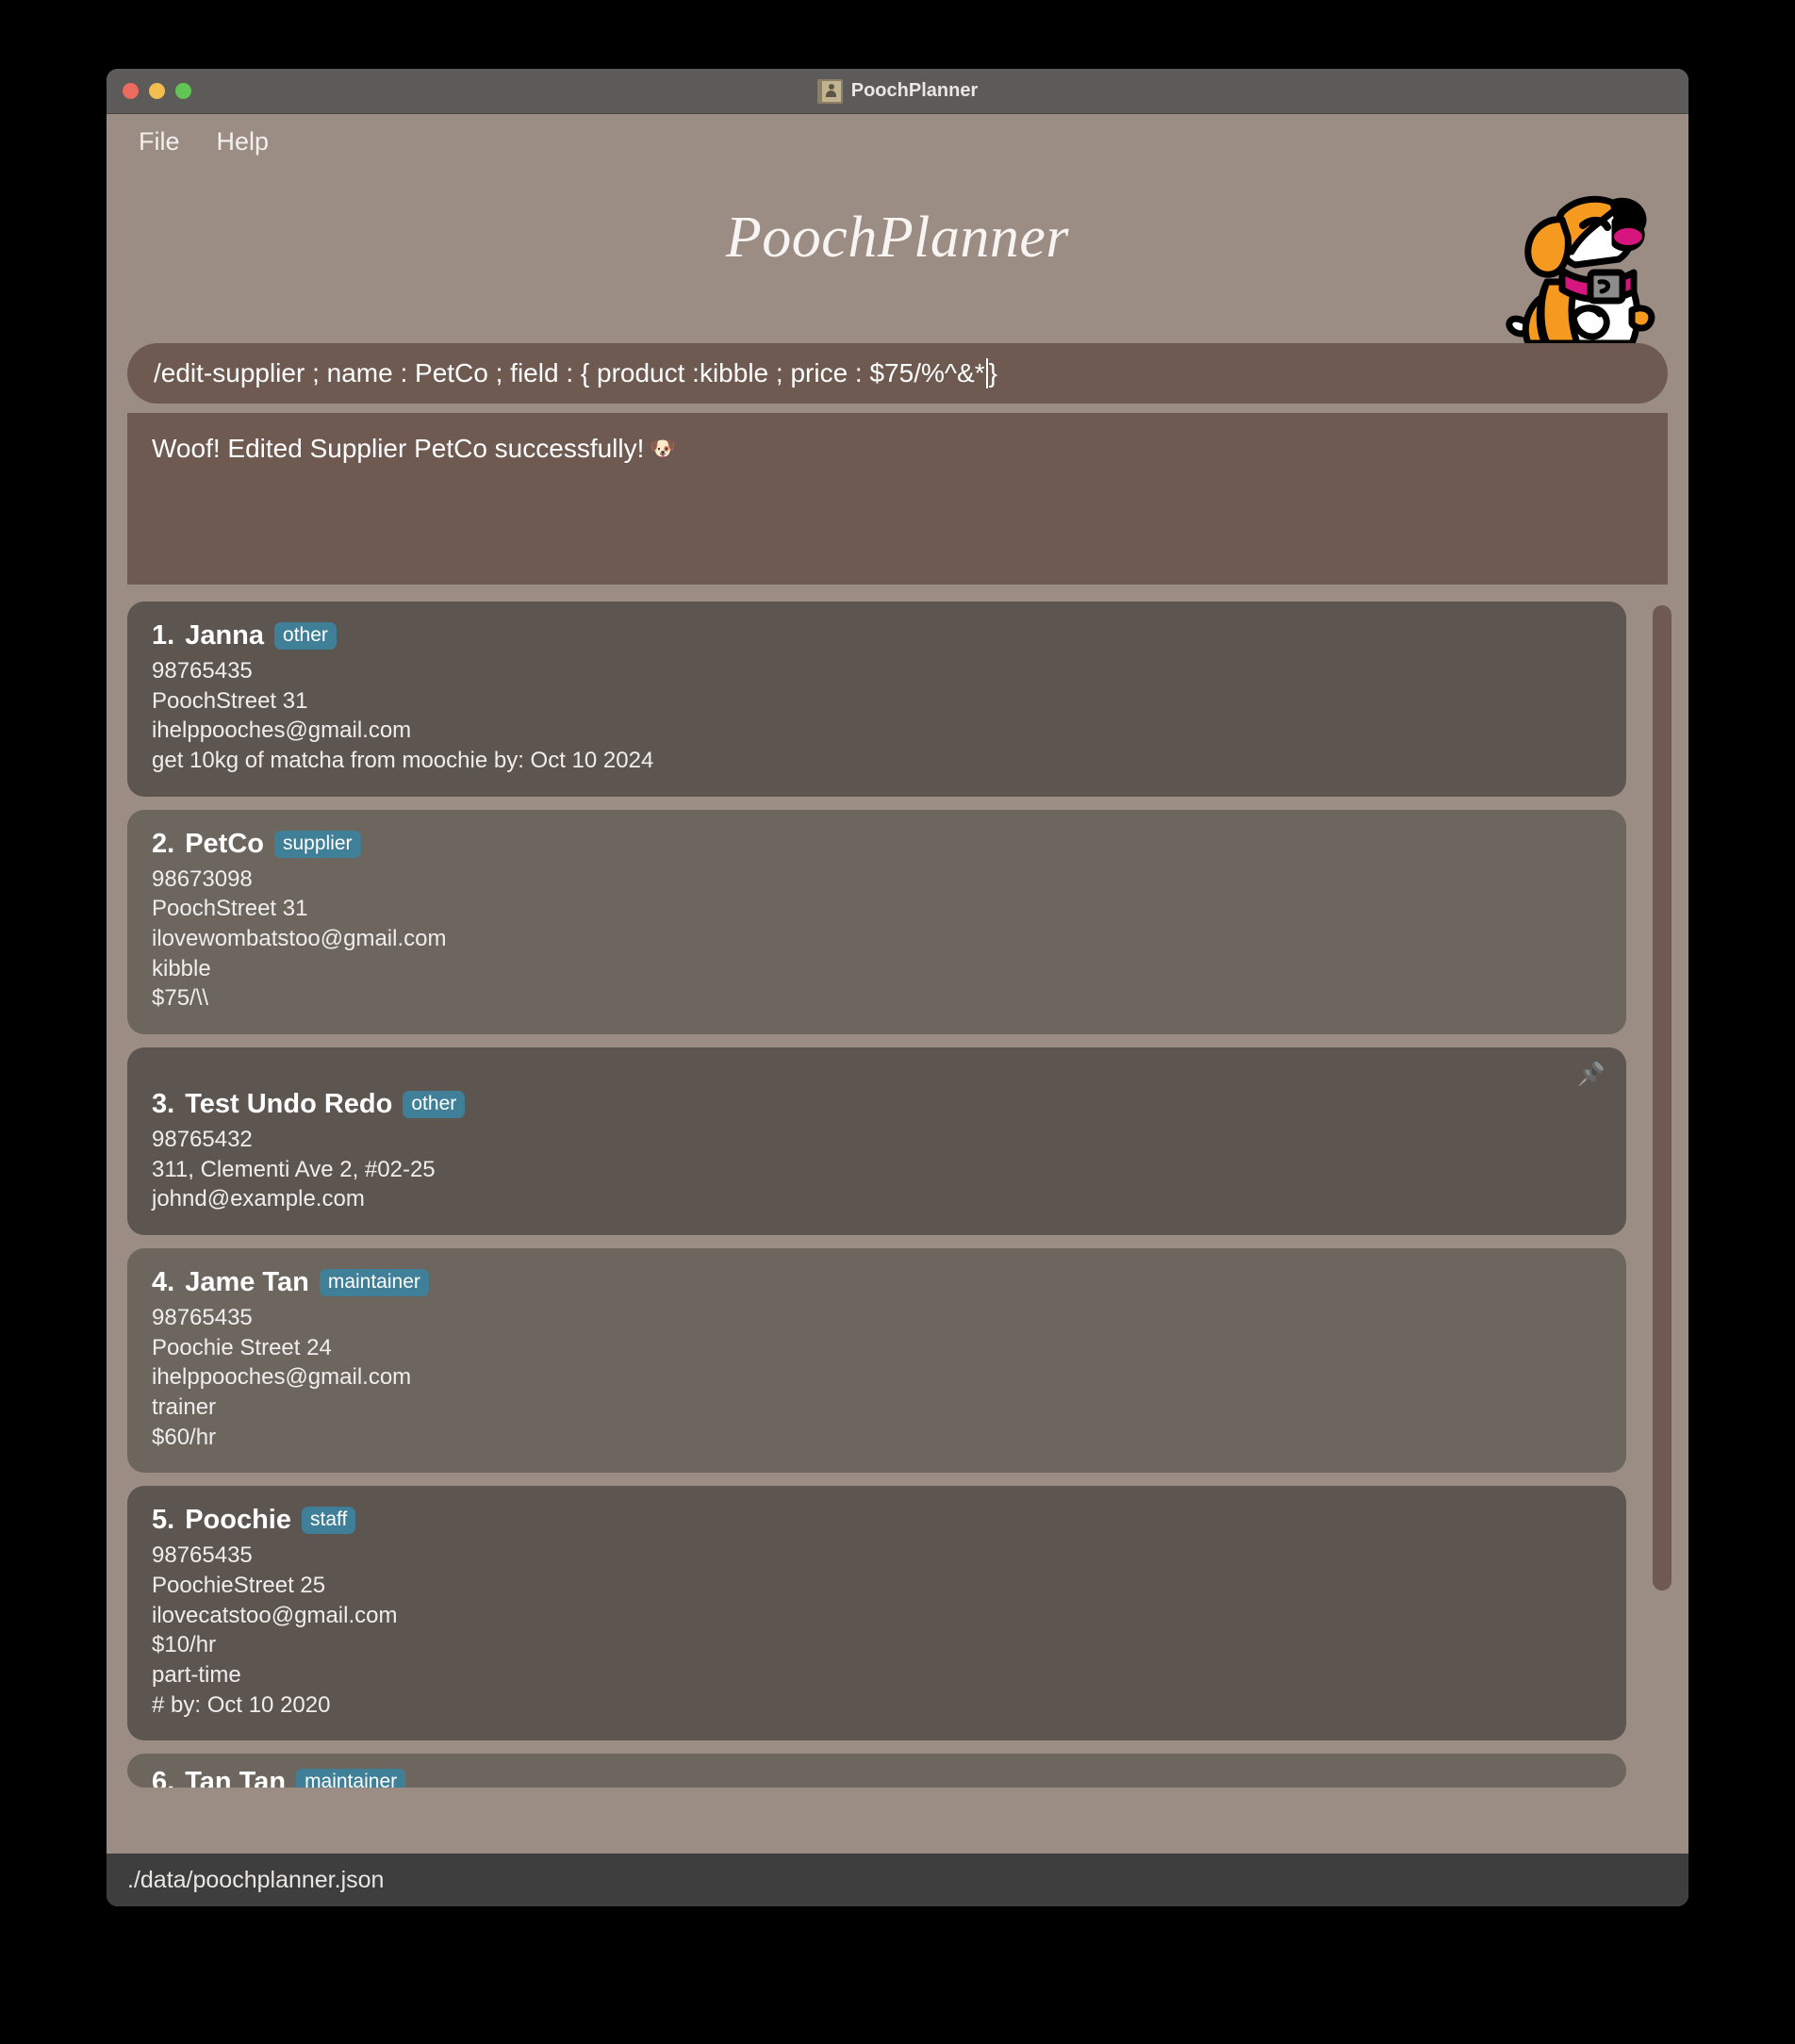 This screenshot has width=1795, height=2044. Describe the element at coordinates (180, 998) in the screenshot. I see `contact-price: $75/\\` at that location.